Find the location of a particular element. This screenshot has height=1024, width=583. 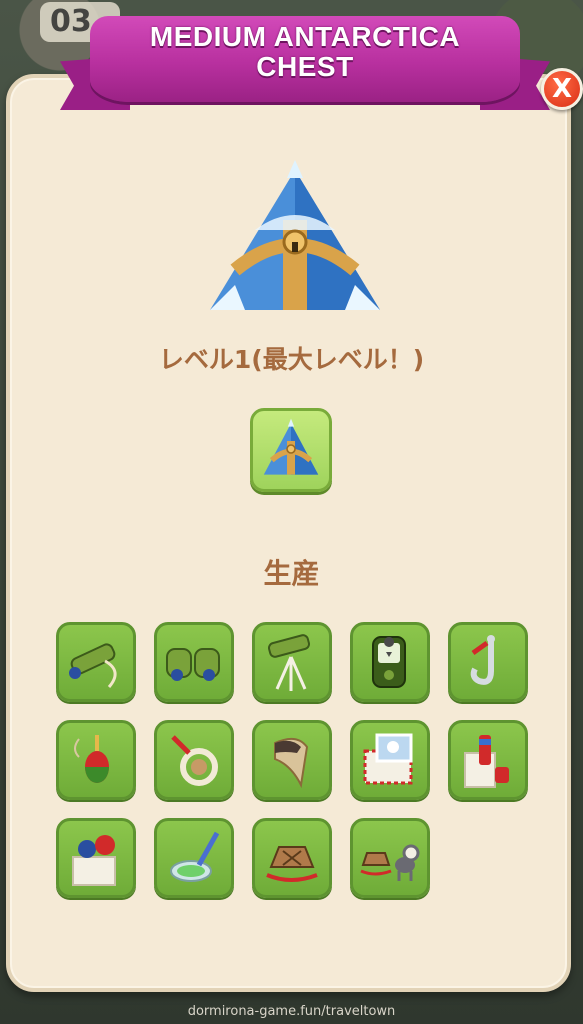

postcard-envelope-icon is located at coordinates (388, 759).